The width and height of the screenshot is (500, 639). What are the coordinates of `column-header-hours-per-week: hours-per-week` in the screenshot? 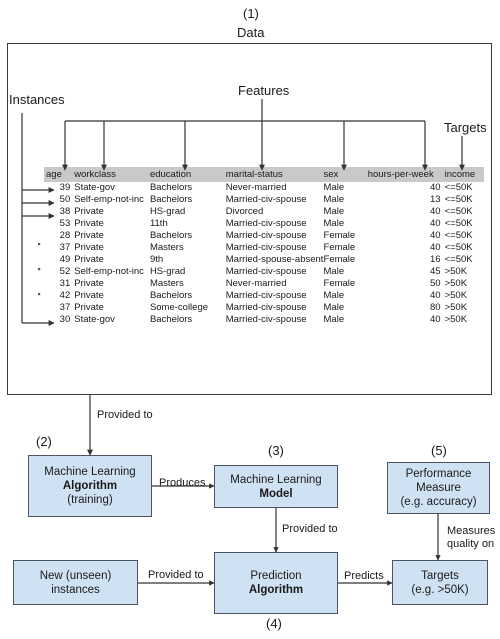 It's located at (406, 174).